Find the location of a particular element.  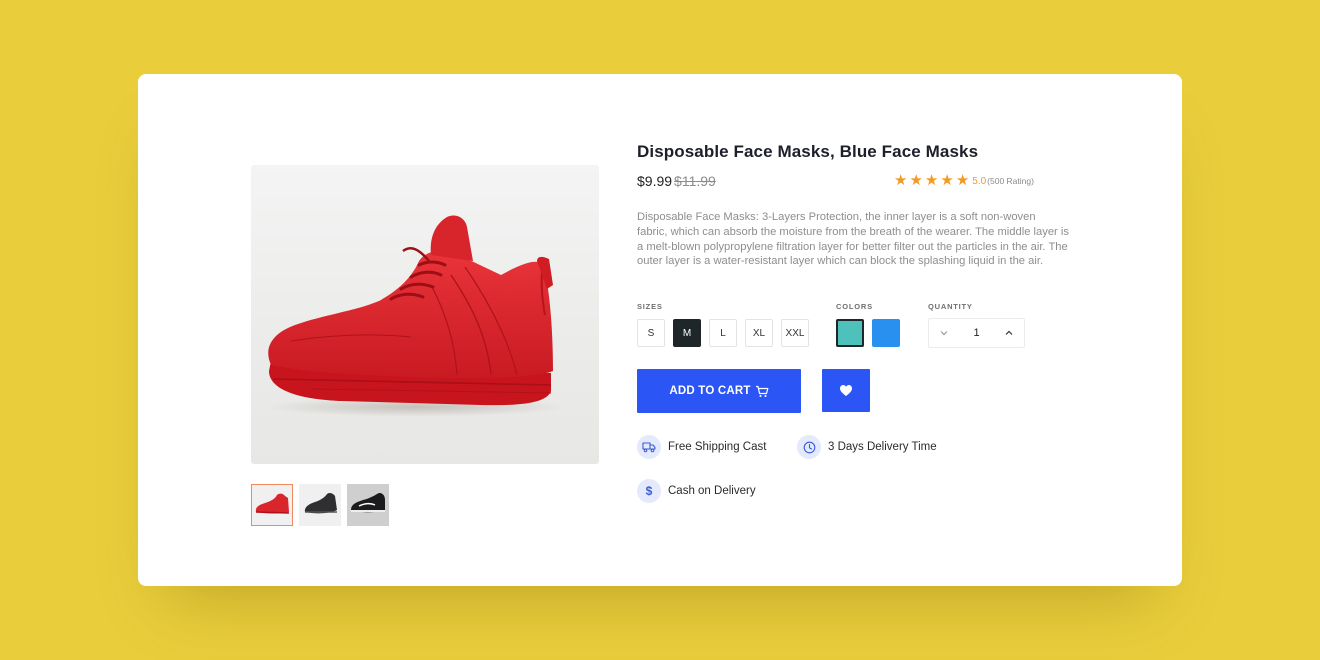

quantity-value: 1 is located at coordinates (976, 333).